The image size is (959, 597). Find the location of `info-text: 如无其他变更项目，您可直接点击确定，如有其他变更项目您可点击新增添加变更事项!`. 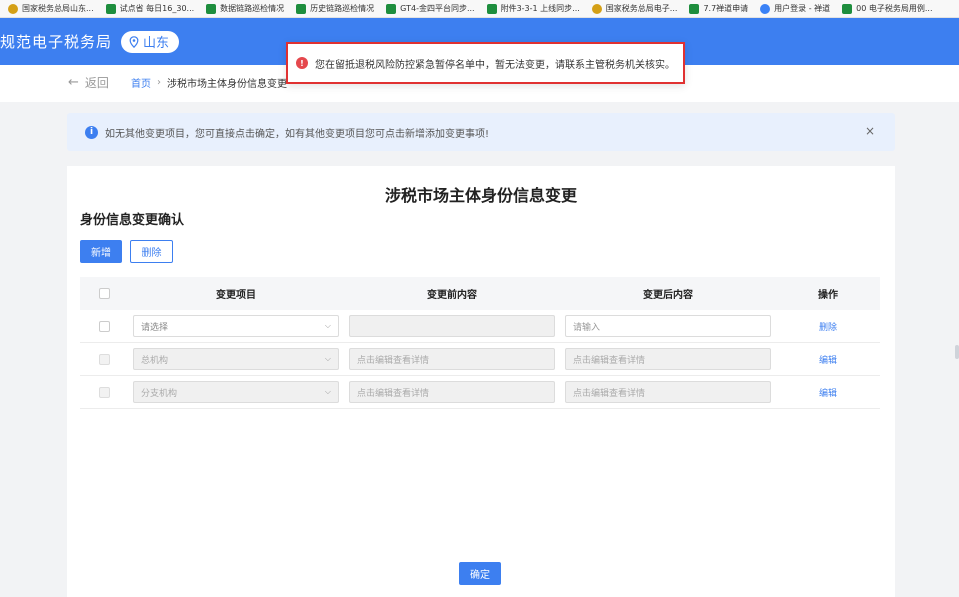

info-text: 如无其他变更项目，您可直接点击确定，如有其他变更项目您可点击新增添加变更事项! is located at coordinates (297, 134).